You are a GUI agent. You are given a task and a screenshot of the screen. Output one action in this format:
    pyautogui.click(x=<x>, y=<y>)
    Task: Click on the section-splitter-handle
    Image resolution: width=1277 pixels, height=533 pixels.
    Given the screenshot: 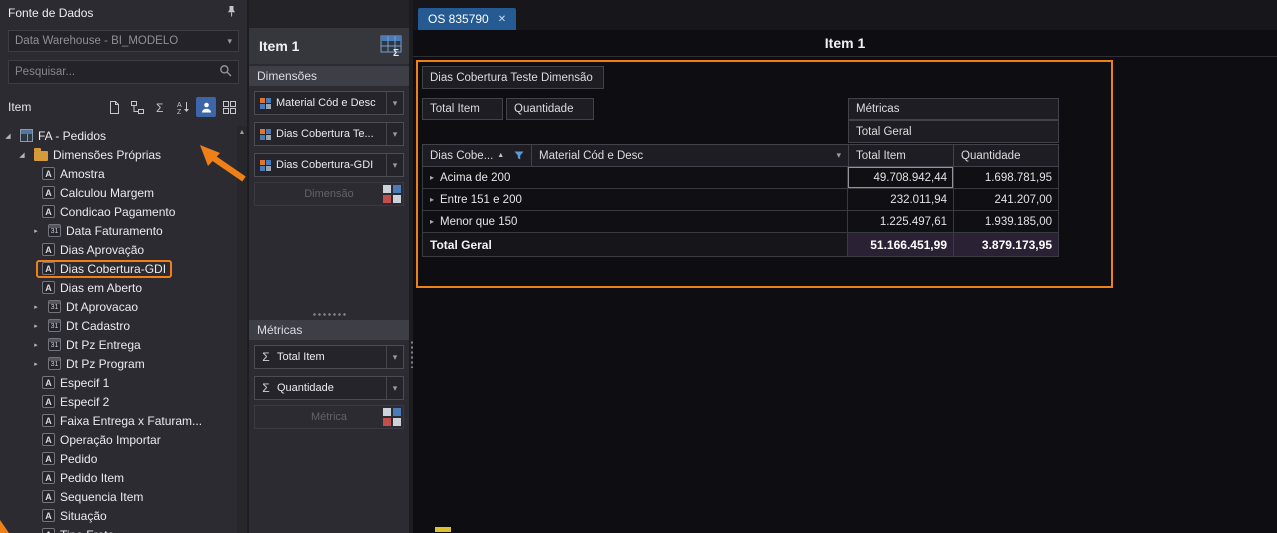 What is the action you would take?
    pyautogui.click(x=329, y=314)
    